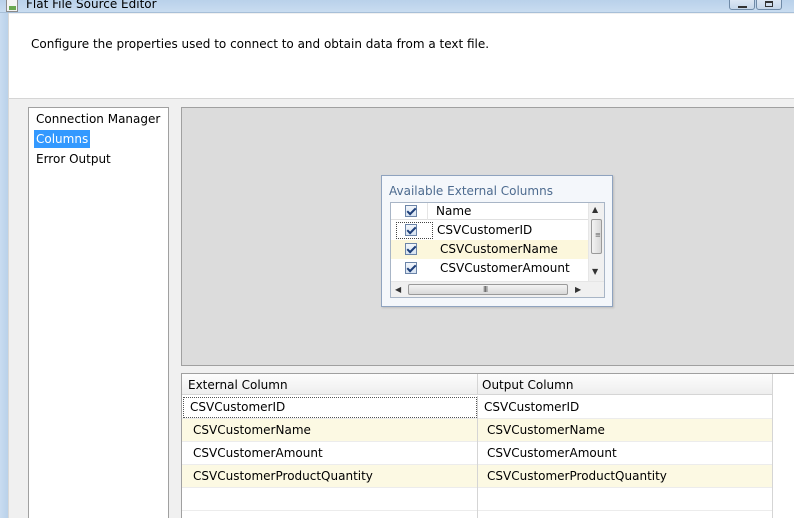 The height and width of the screenshot is (518, 794). I want to click on scroll-left-icon: ◀, so click(398, 289).